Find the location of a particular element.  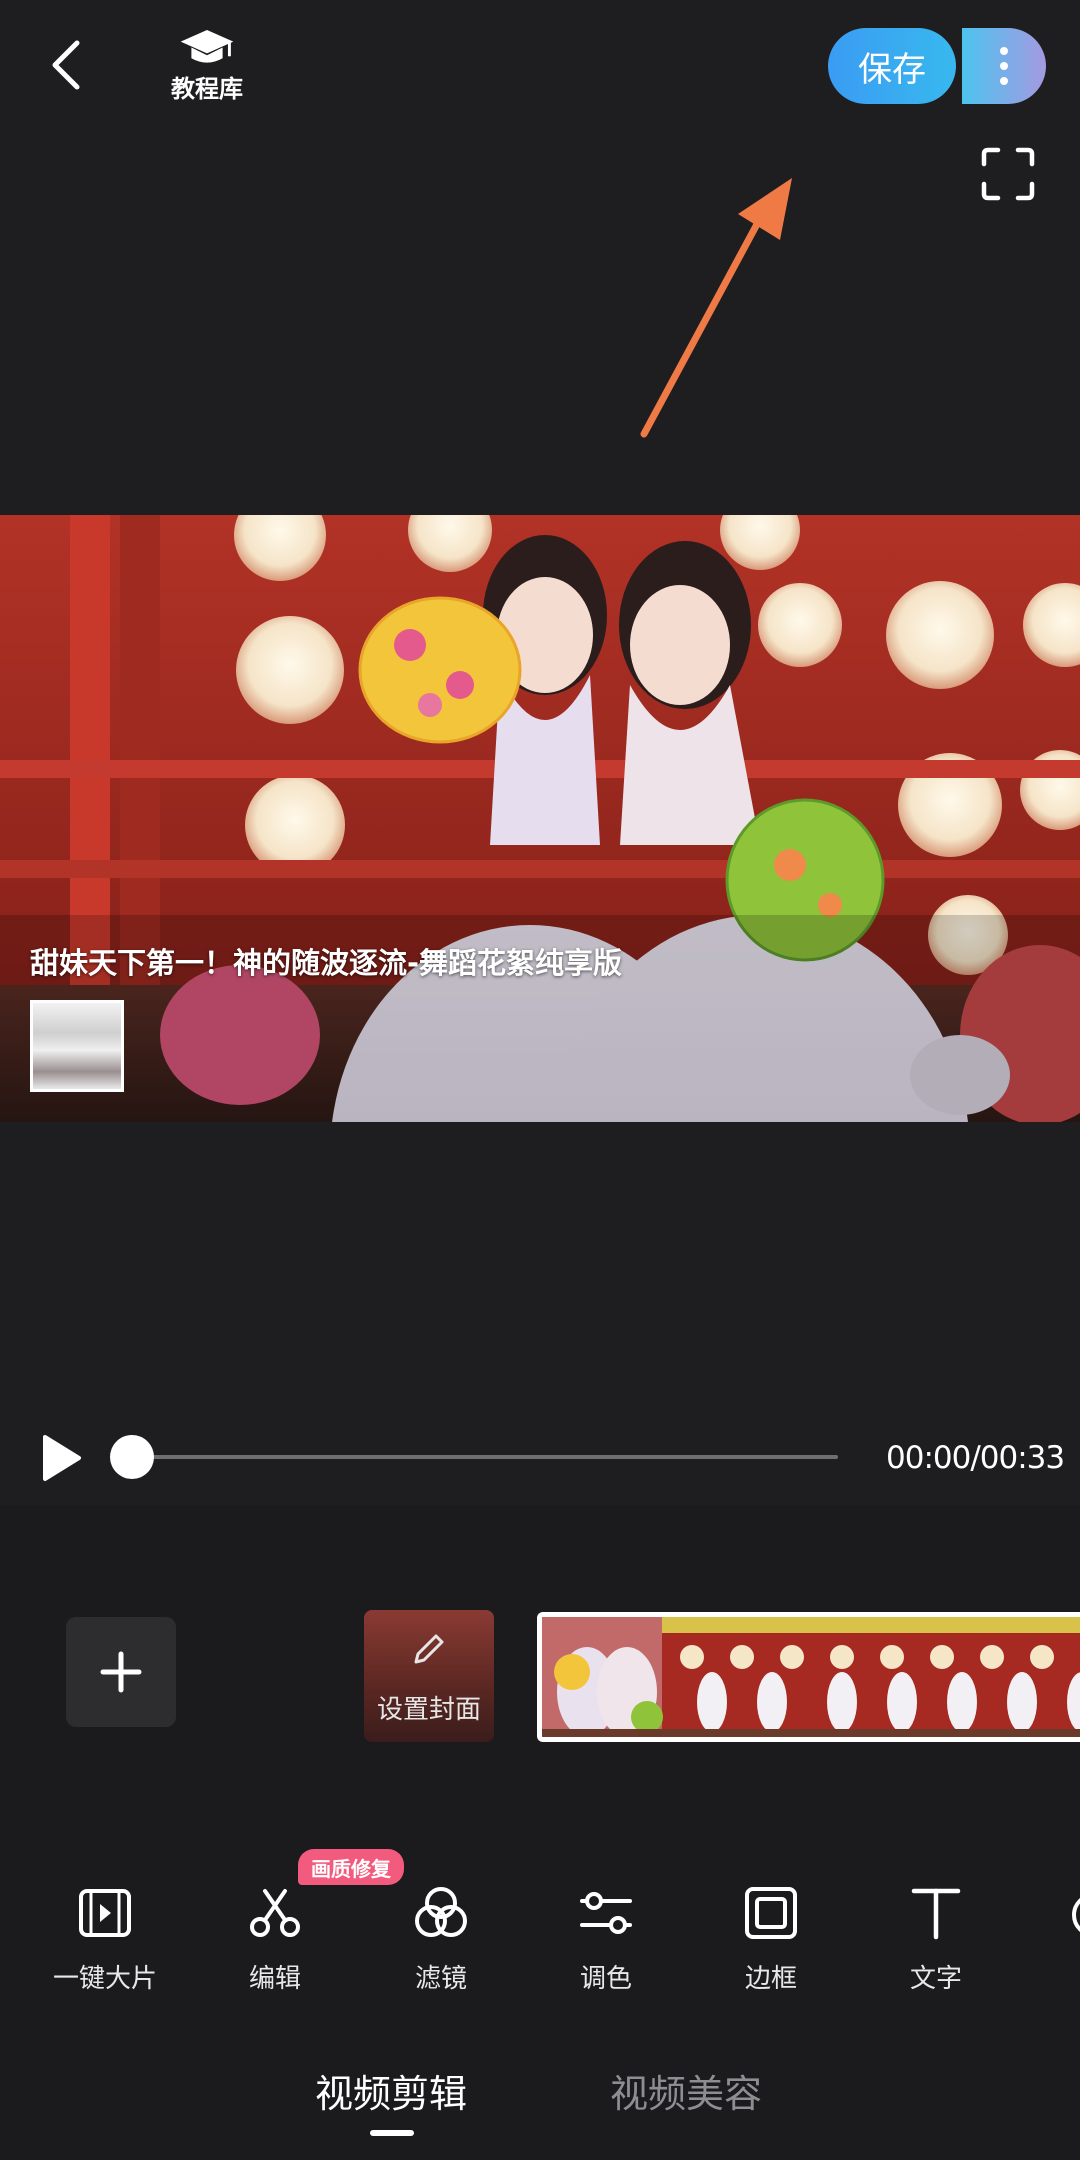

tool-label: 一键大片 is located at coordinates (104, 1979).